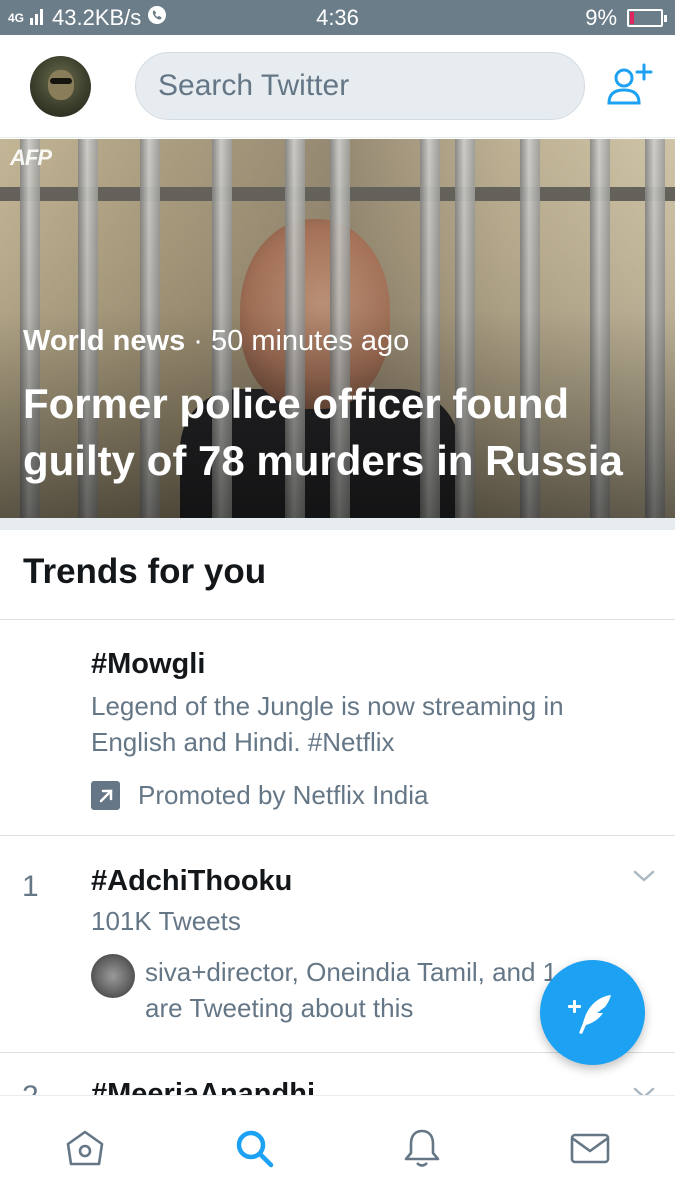  What do you see at coordinates (283, 795) in the screenshot?
I see `promoted-text: Promoted by Netflix India` at bounding box center [283, 795].